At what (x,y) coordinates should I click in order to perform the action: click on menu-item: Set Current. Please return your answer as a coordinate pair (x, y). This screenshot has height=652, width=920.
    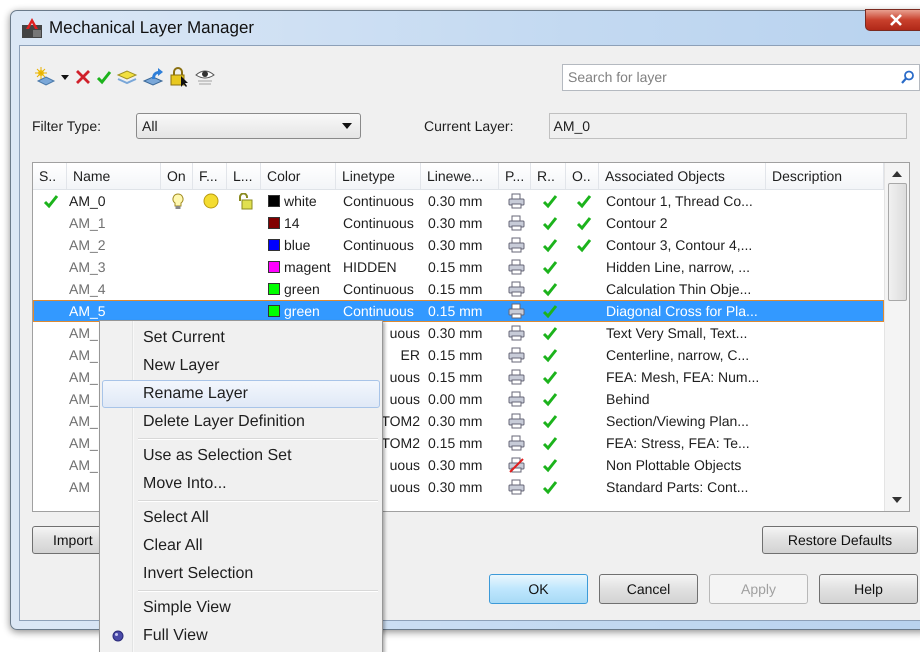
    Looking at the image, I should click on (241, 338).